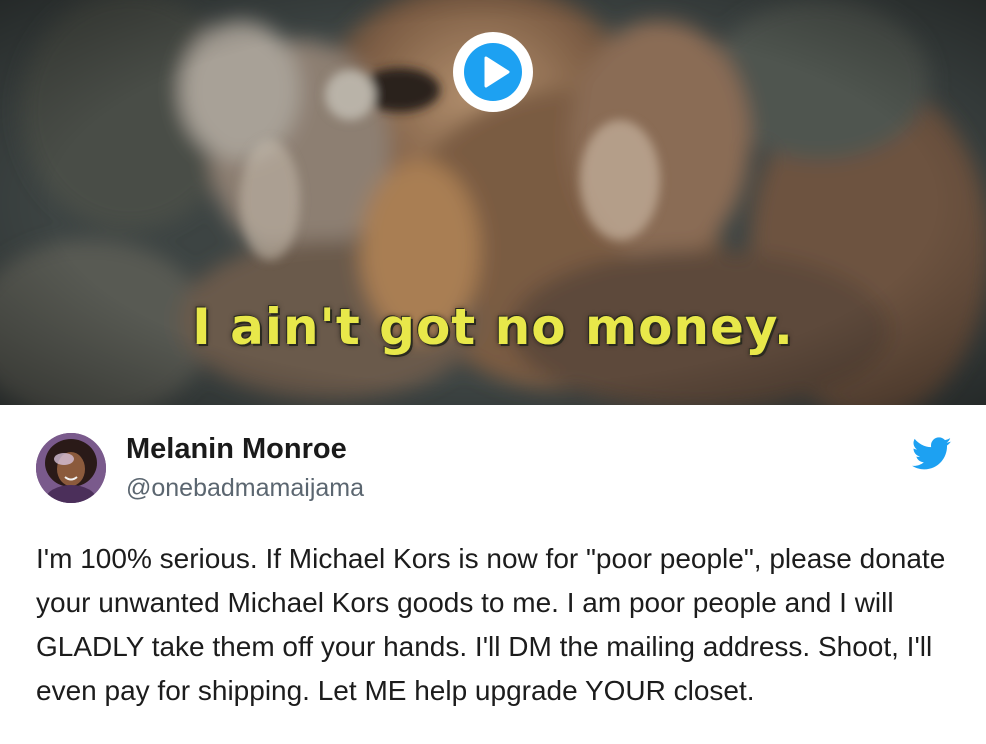 Image resolution: width=986 pixels, height=744 pixels. Describe the element at coordinates (245, 488) in the screenshot. I see `user-handle: @onebadmamaijama` at that location.